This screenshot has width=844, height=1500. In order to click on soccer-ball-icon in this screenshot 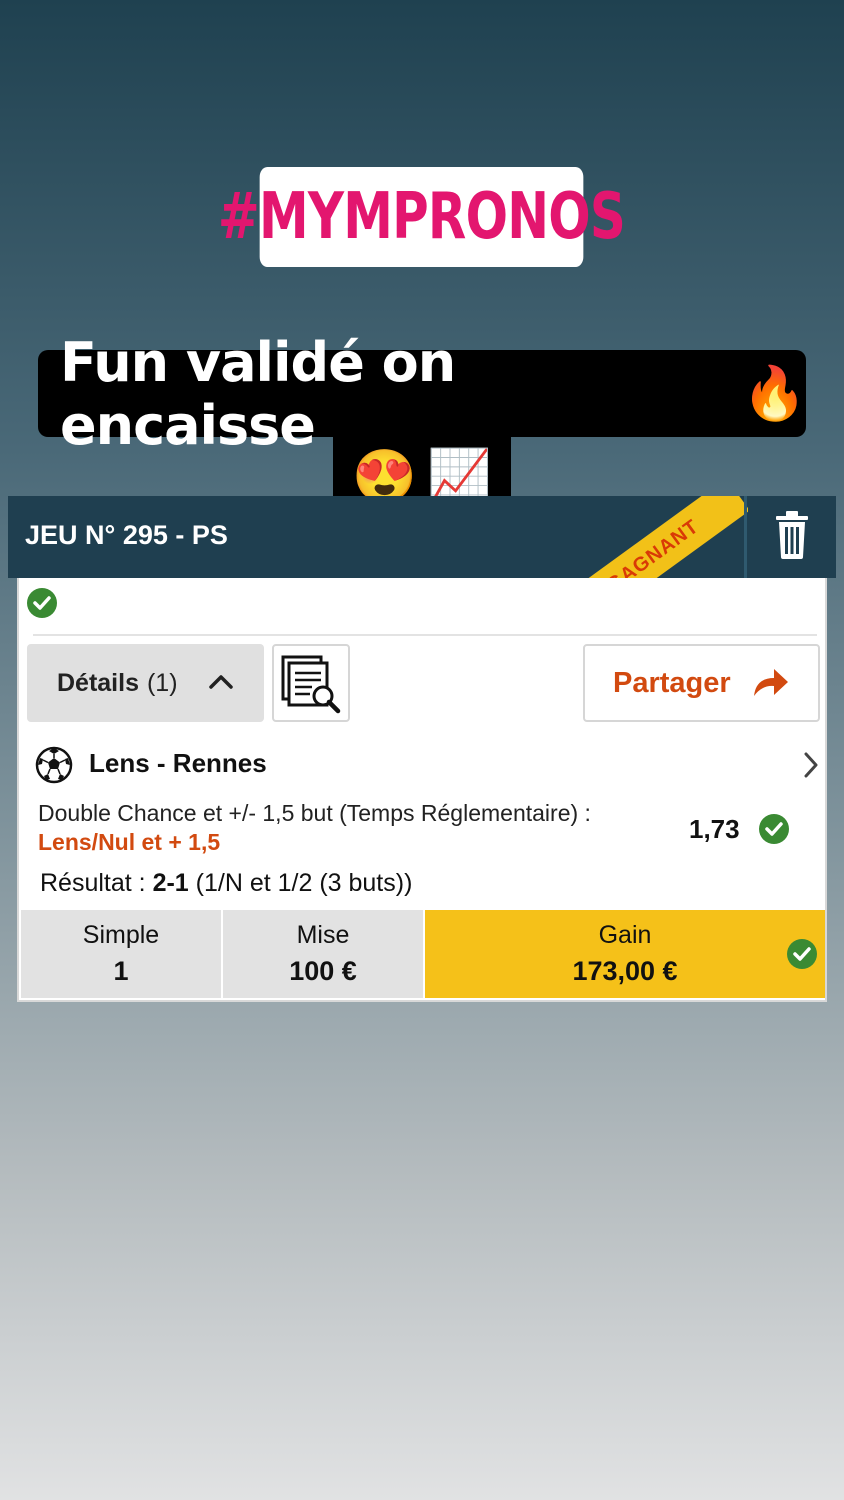, I will do `click(54, 765)`.